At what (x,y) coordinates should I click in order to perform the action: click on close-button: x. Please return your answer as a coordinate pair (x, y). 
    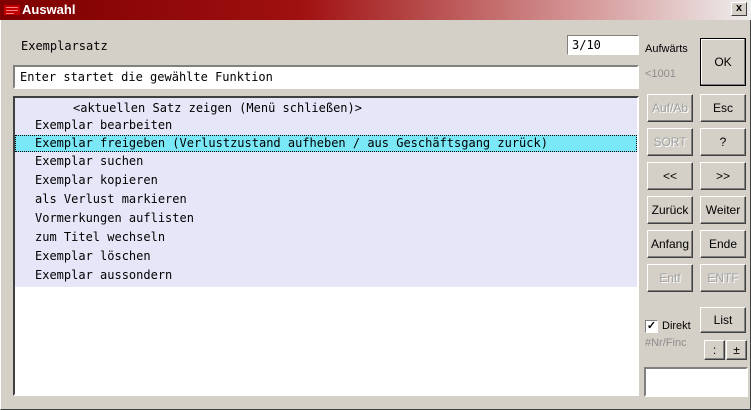
    Looking at the image, I should click on (739, 9).